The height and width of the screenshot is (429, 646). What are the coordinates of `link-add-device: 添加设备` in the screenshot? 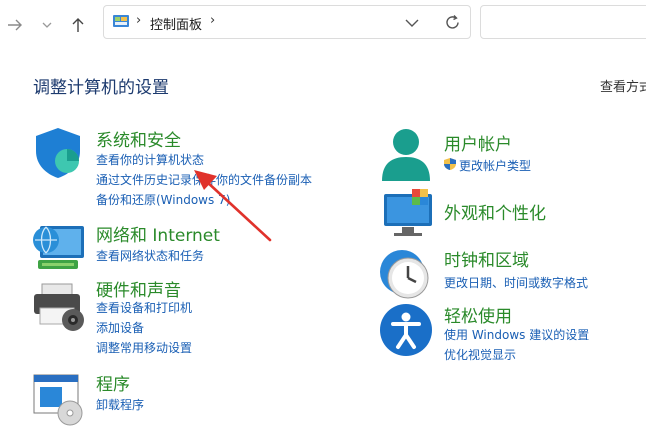 It's located at (120, 327).